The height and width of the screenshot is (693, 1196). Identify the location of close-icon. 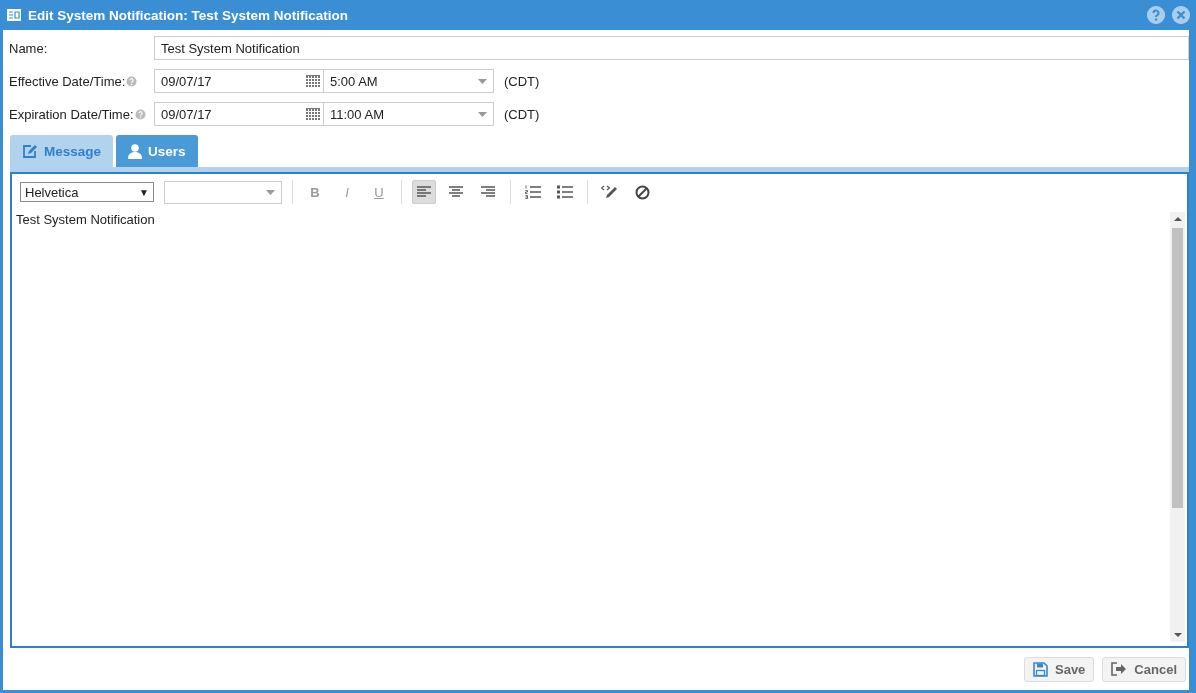
(1181, 15).